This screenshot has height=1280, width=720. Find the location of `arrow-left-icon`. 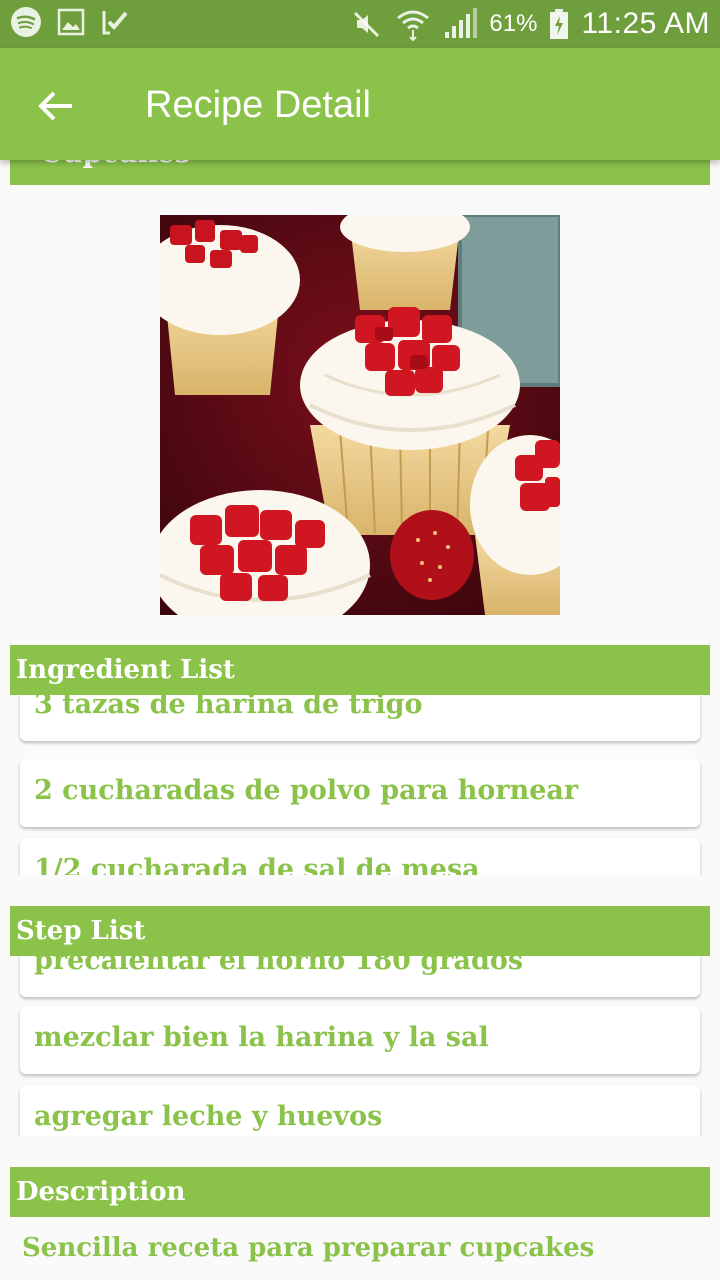

arrow-left-icon is located at coordinates (55, 106).